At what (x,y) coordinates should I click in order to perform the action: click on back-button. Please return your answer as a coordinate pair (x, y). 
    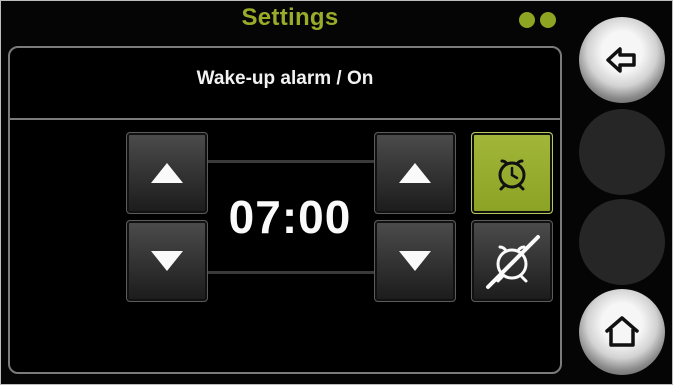
    Looking at the image, I should click on (622, 60).